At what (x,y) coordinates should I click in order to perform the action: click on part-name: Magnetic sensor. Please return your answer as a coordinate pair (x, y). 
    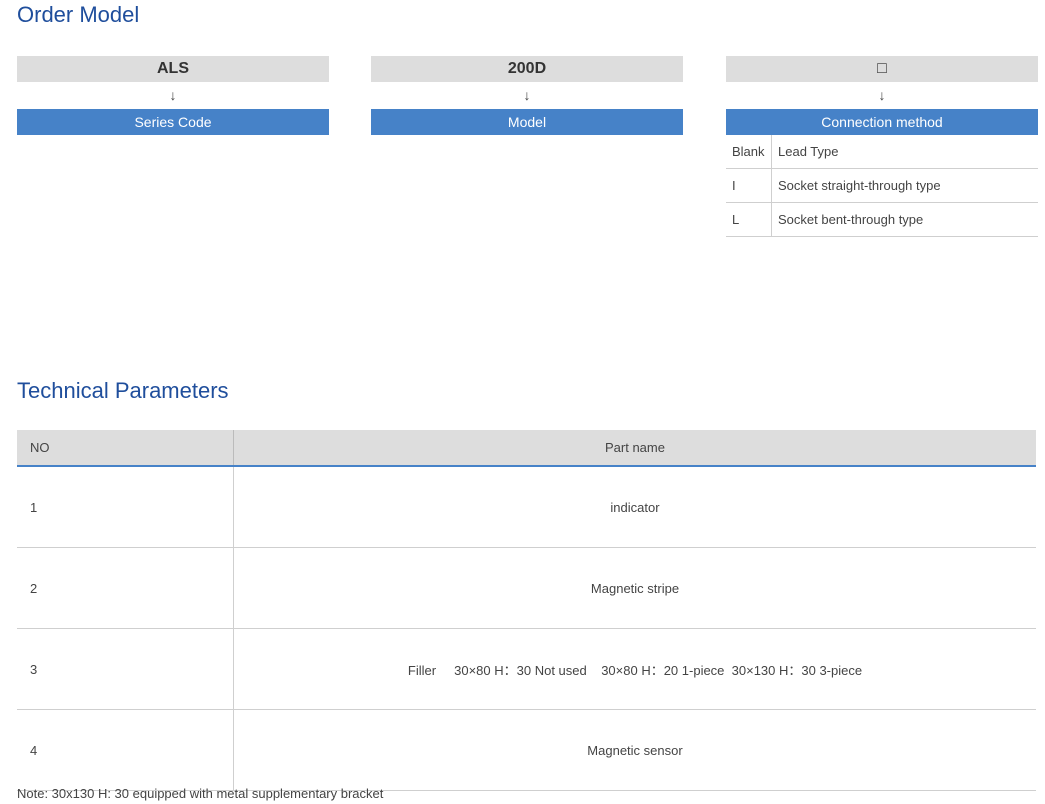
    Looking at the image, I should click on (634, 750).